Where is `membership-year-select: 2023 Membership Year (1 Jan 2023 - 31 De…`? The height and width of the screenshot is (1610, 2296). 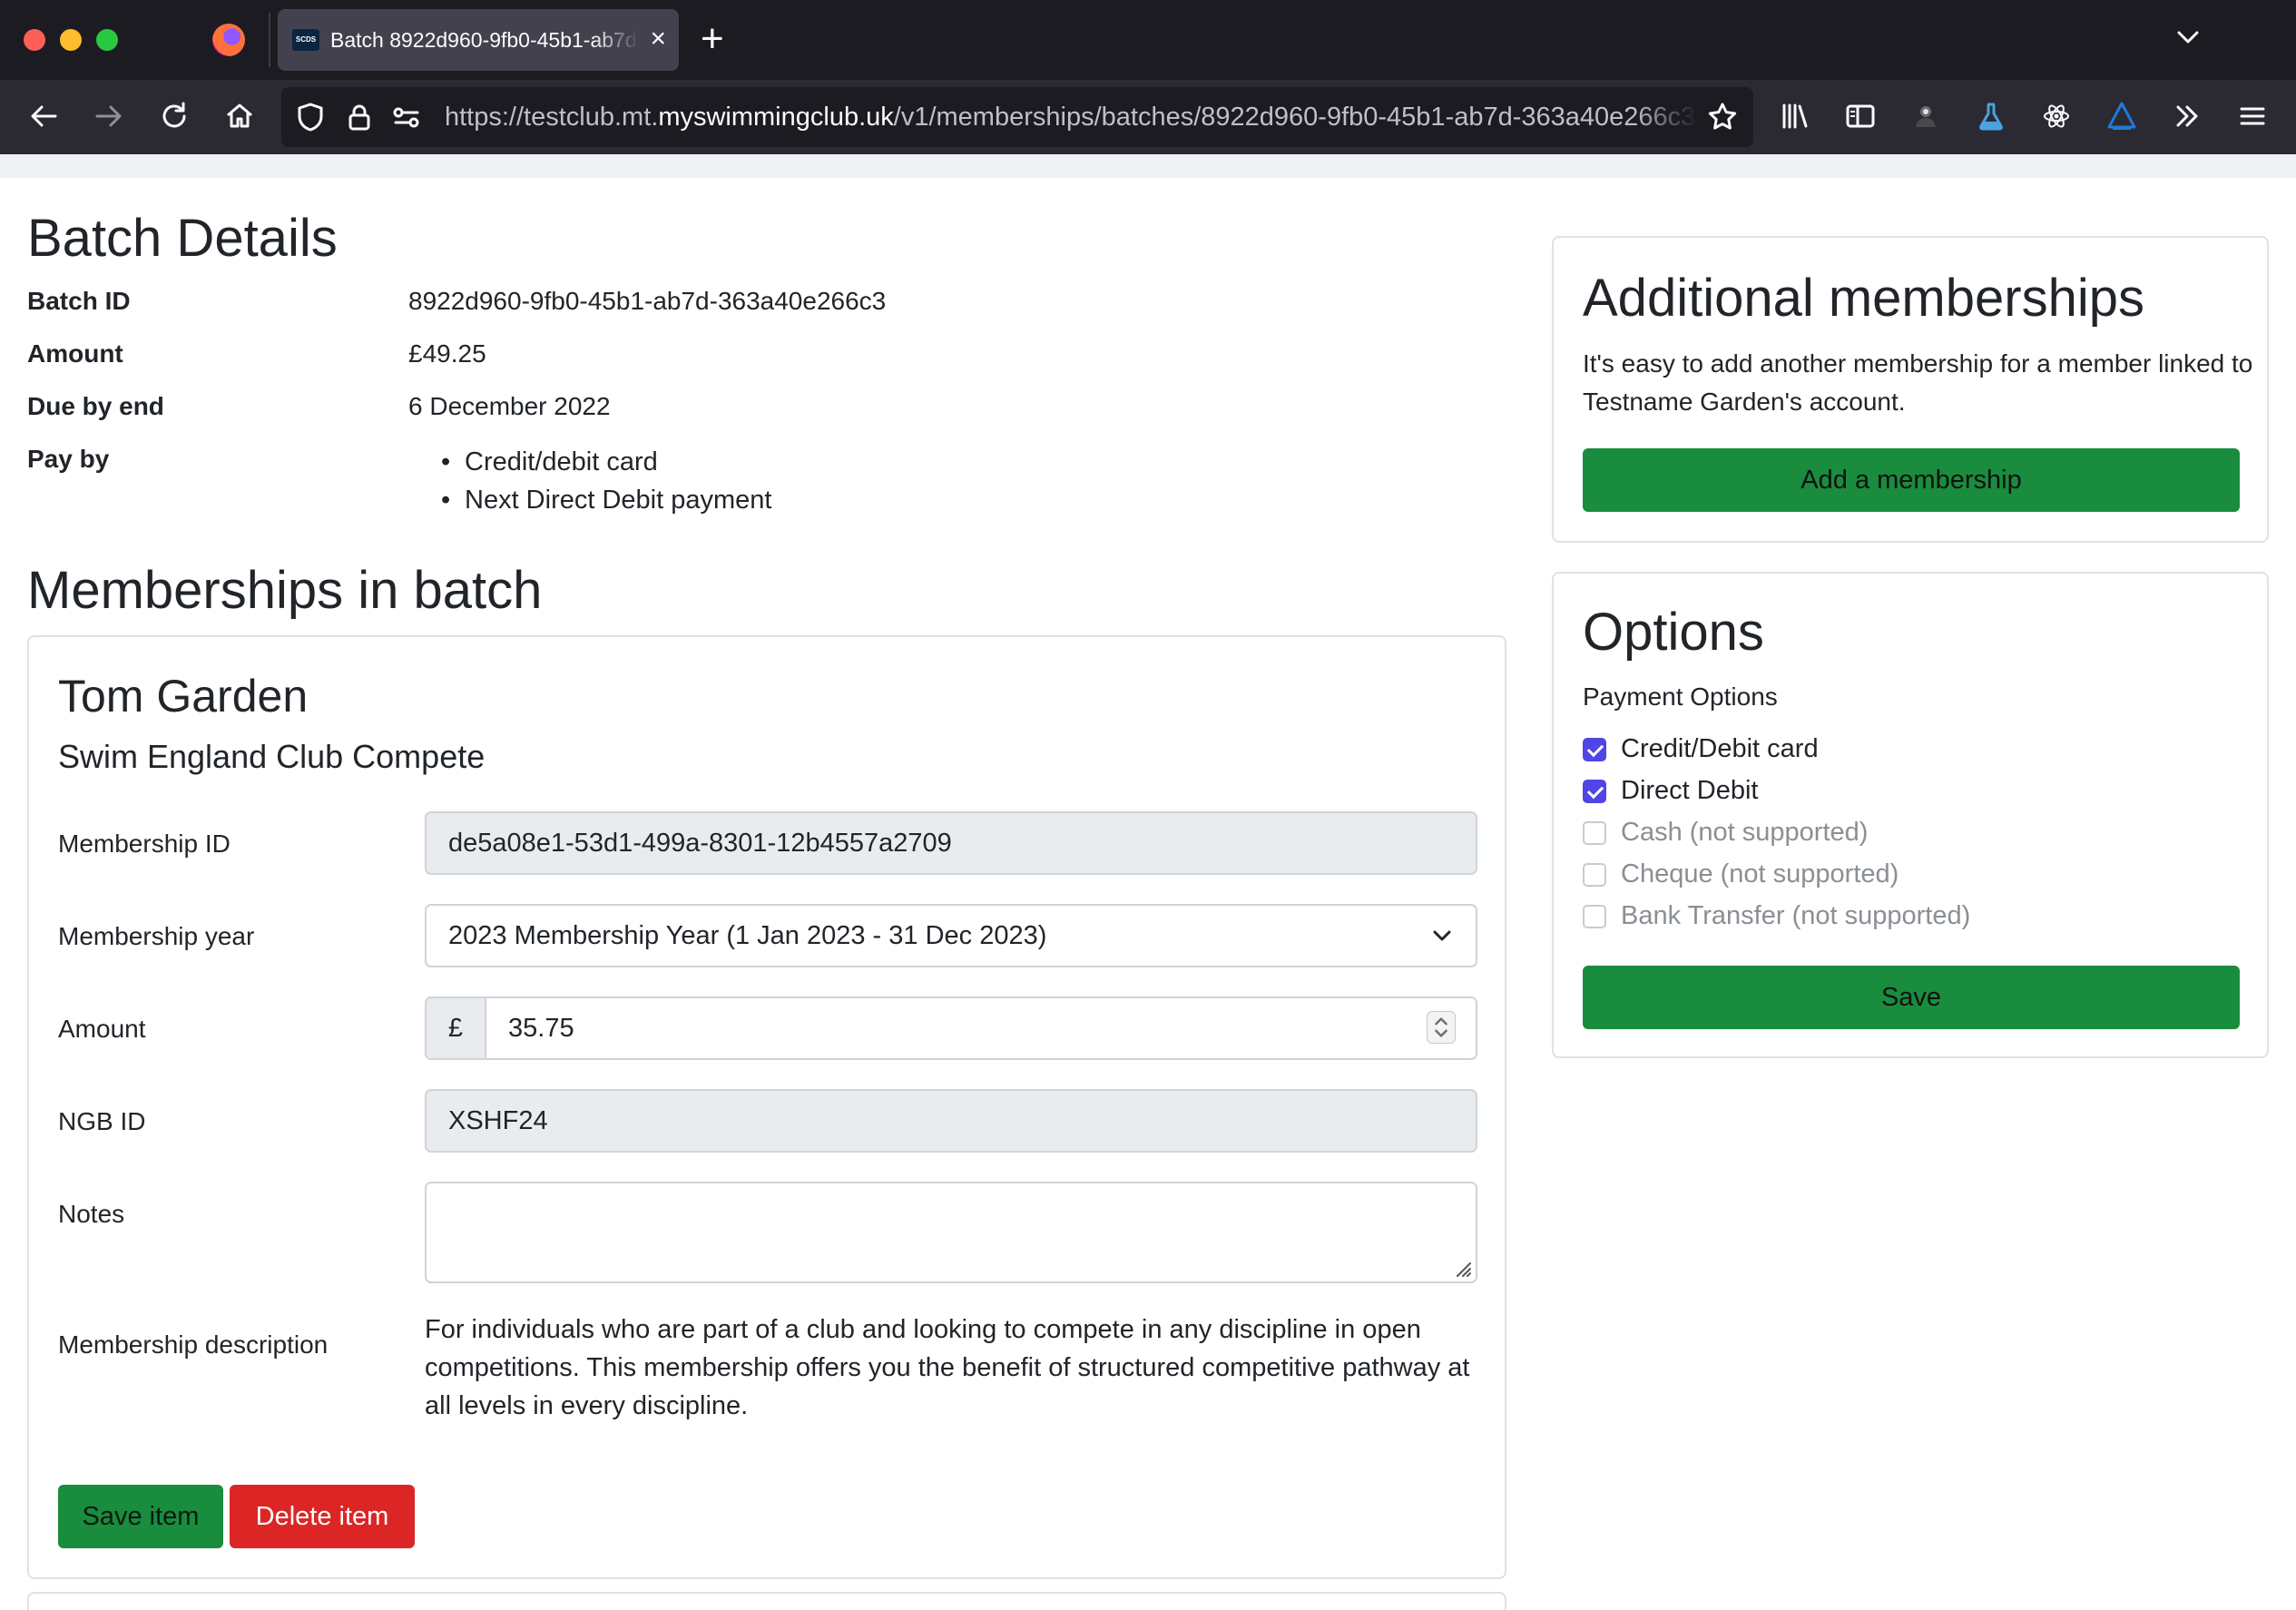 membership-year-select: 2023 Membership Year (1 Jan 2023 - 31 De… is located at coordinates (951, 936).